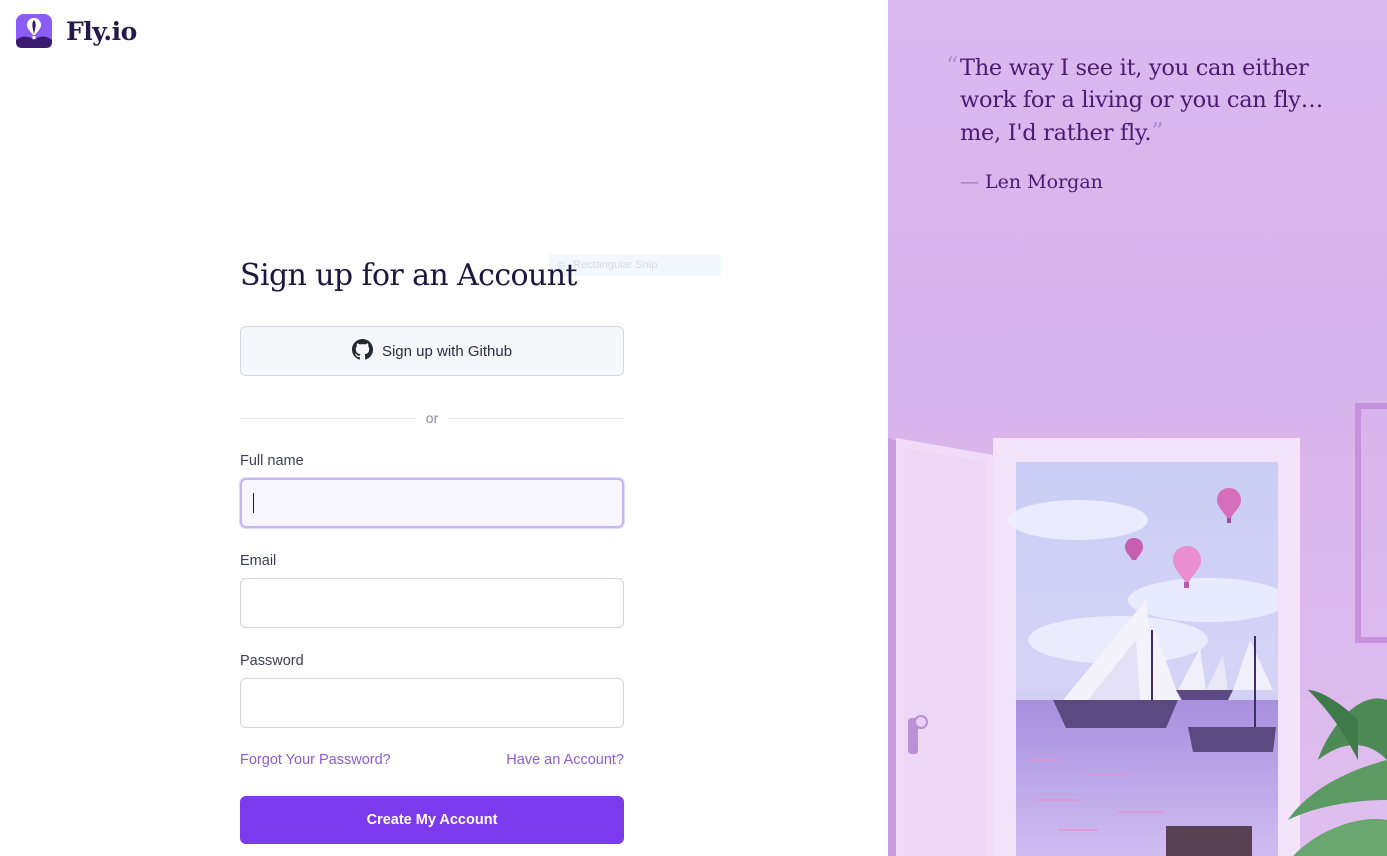 The height and width of the screenshot is (856, 1387). I want to click on brand-logo: Fly.io, so click(76, 31).